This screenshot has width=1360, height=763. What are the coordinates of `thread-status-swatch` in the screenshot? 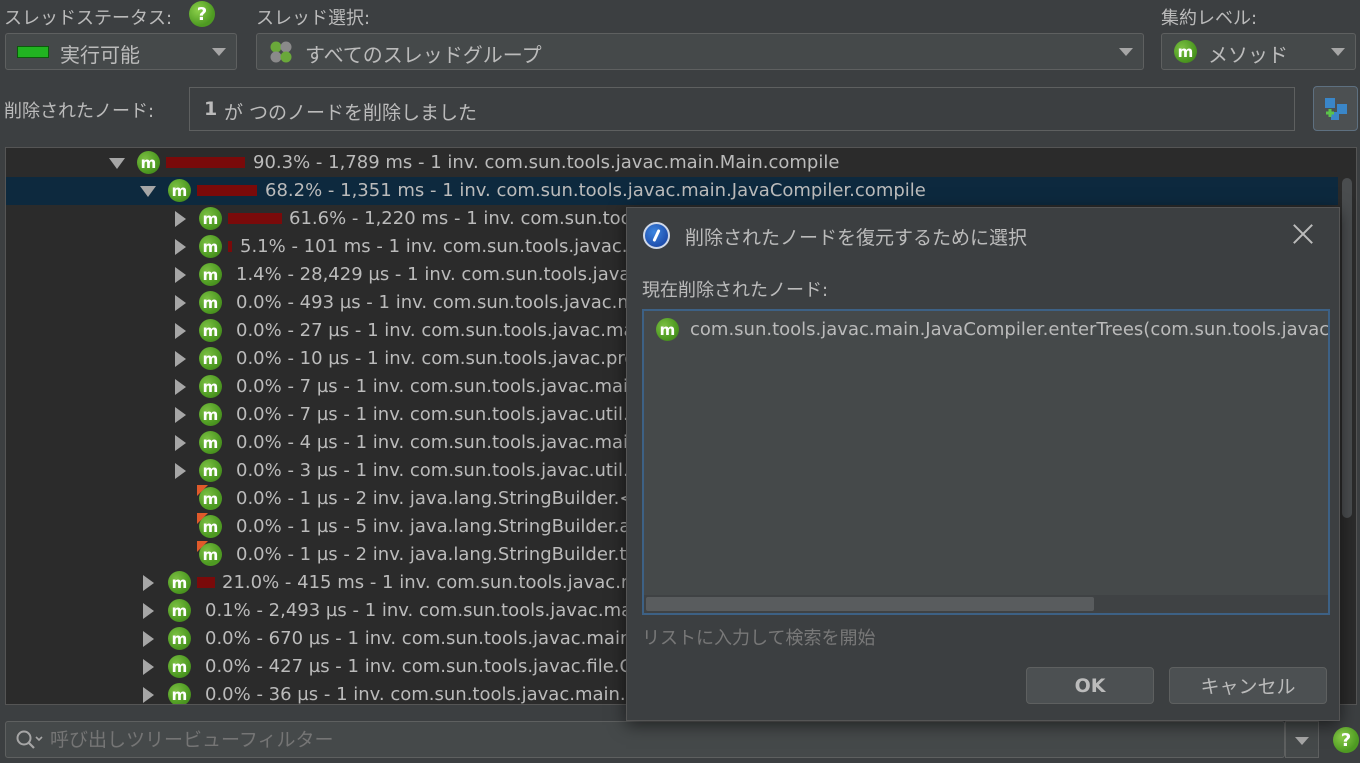 It's located at (33, 52).